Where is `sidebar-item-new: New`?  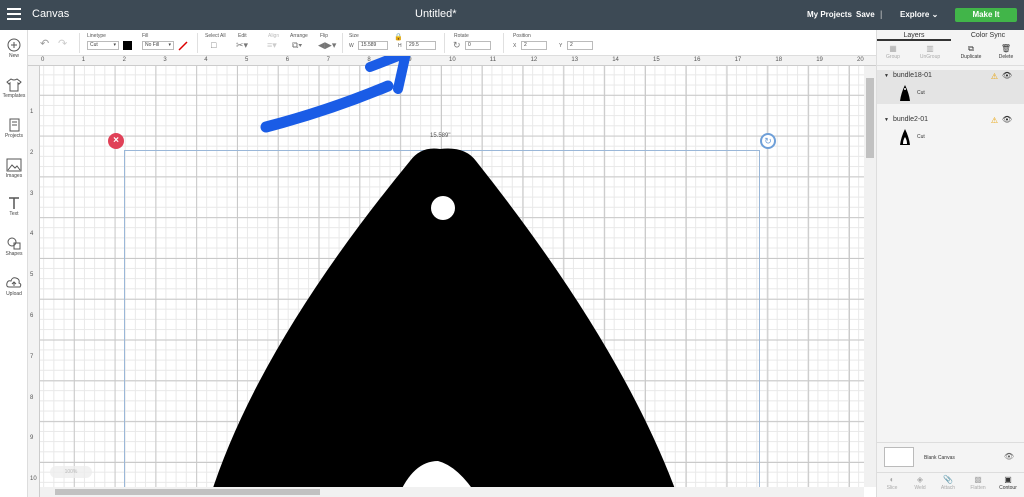
sidebar-item-new: New is located at coordinates (14, 48).